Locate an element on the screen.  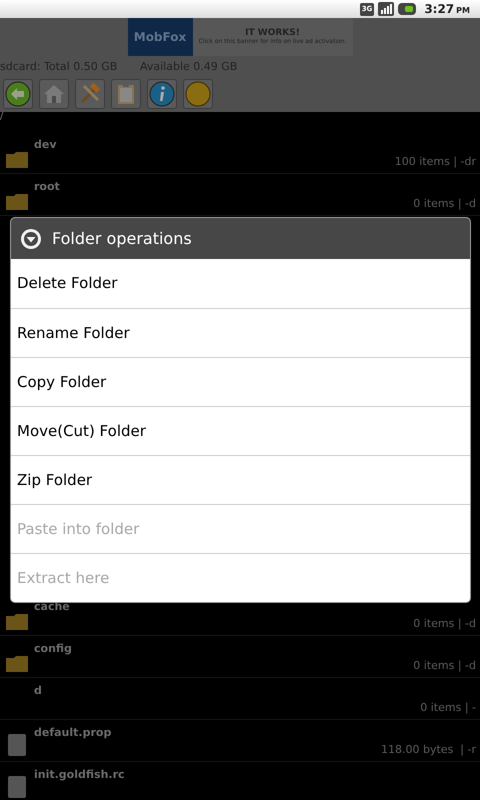
file-row: config 0 items | -d is located at coordinates (240, 657).